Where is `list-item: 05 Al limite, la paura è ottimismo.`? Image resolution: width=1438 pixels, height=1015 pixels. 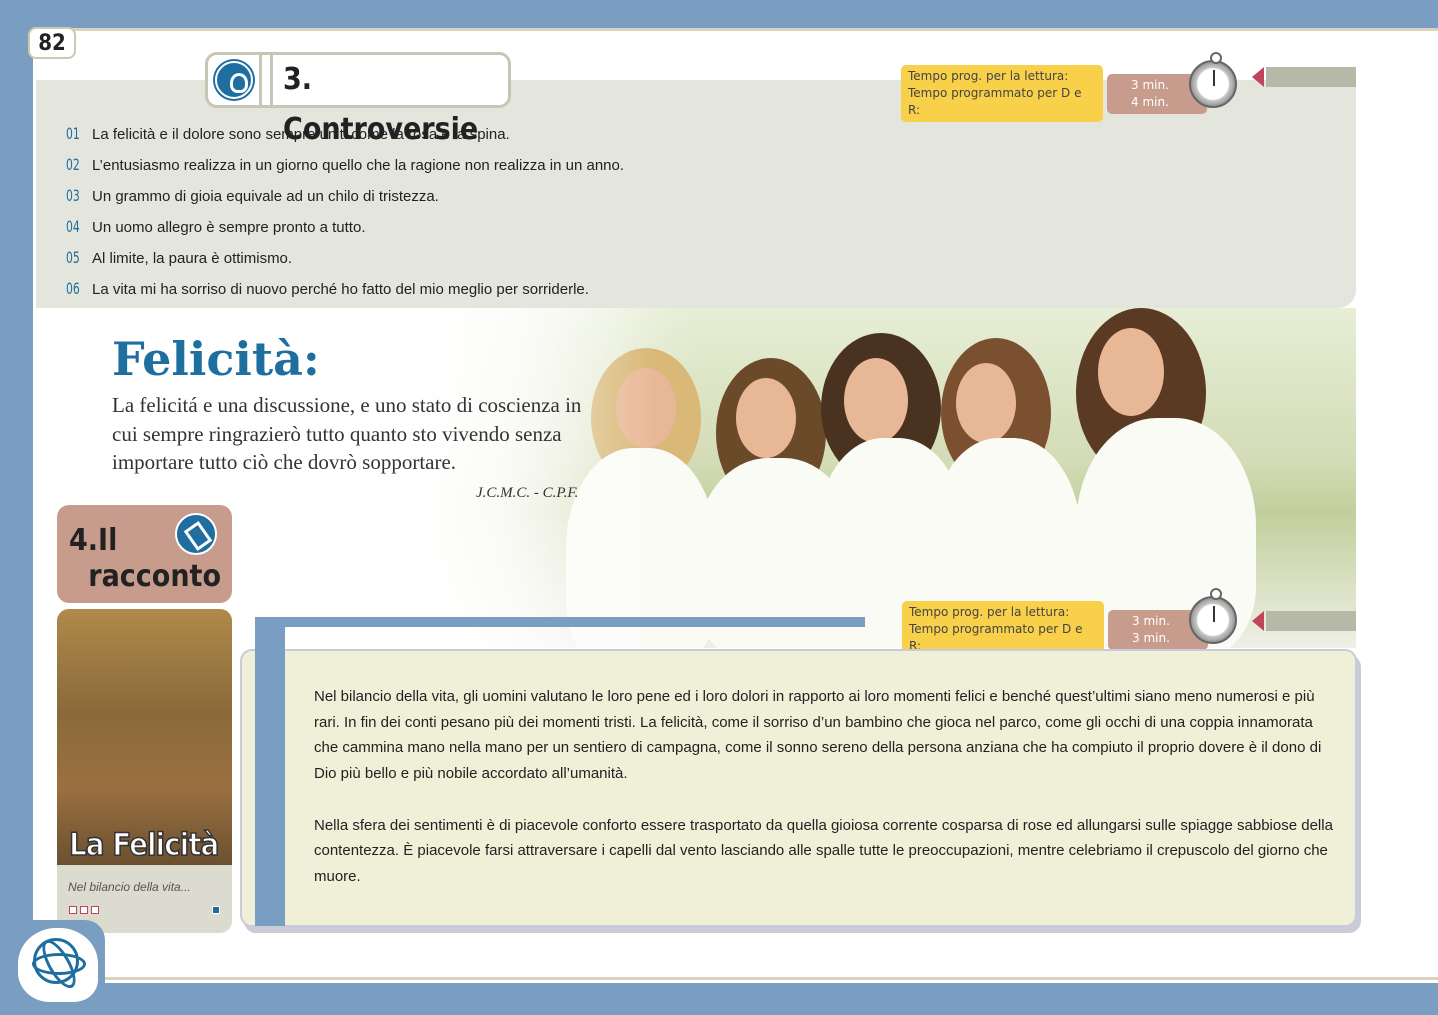
list-item: 05 Al limite, la paura è ottimismo. is located at coordinates (345, 263).